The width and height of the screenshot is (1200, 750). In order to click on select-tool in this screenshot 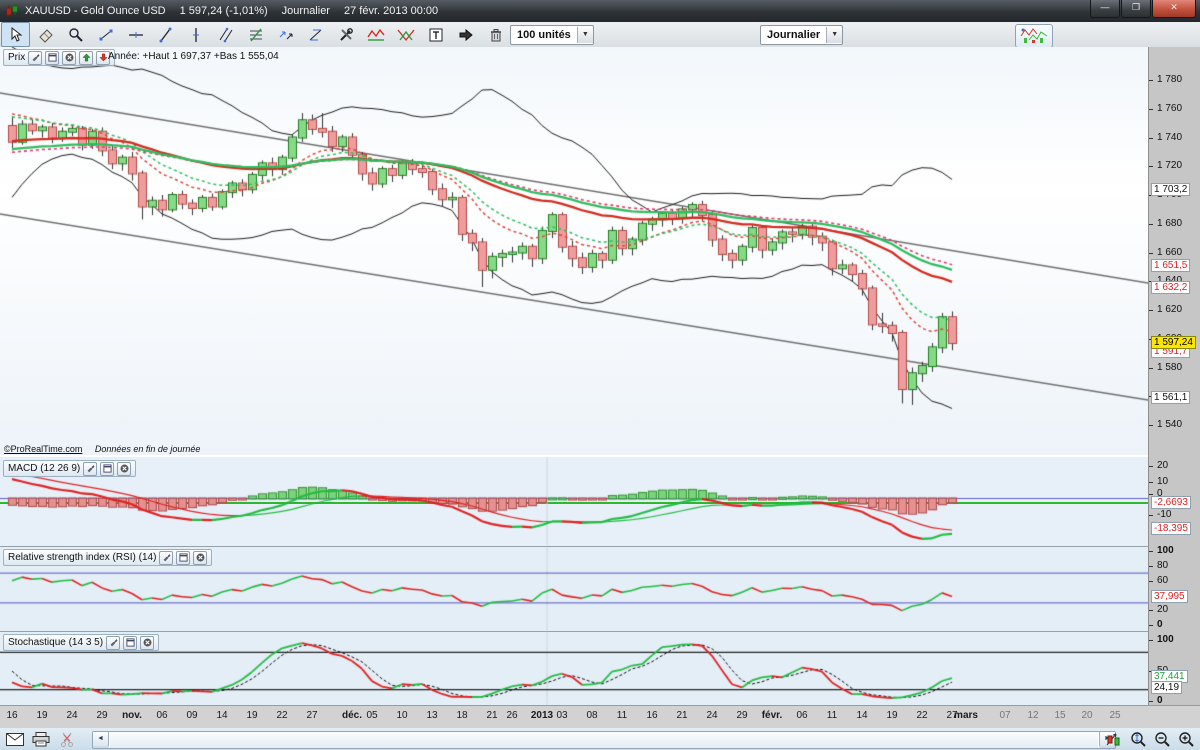, I will do `click(15, 34)`.